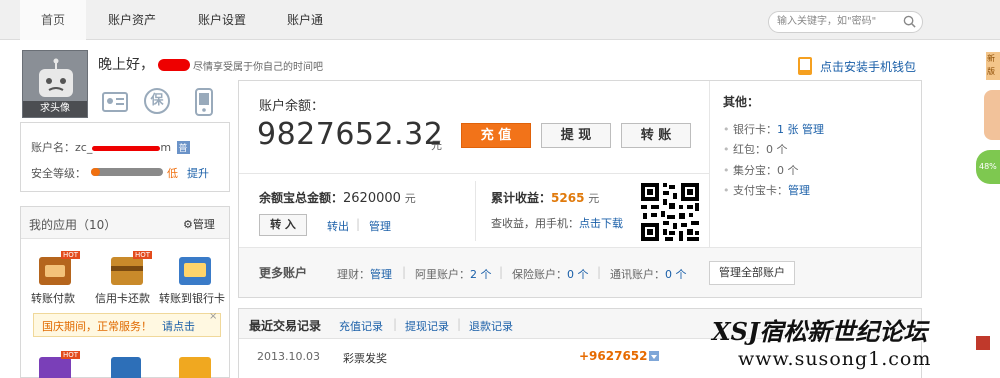 The width and height of the screenshot is (1000, 378). I want to click on withdraw-button: 提 现, so click(576, 135).